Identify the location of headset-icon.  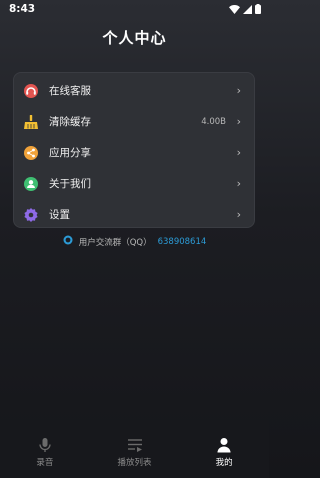
(31, 91).